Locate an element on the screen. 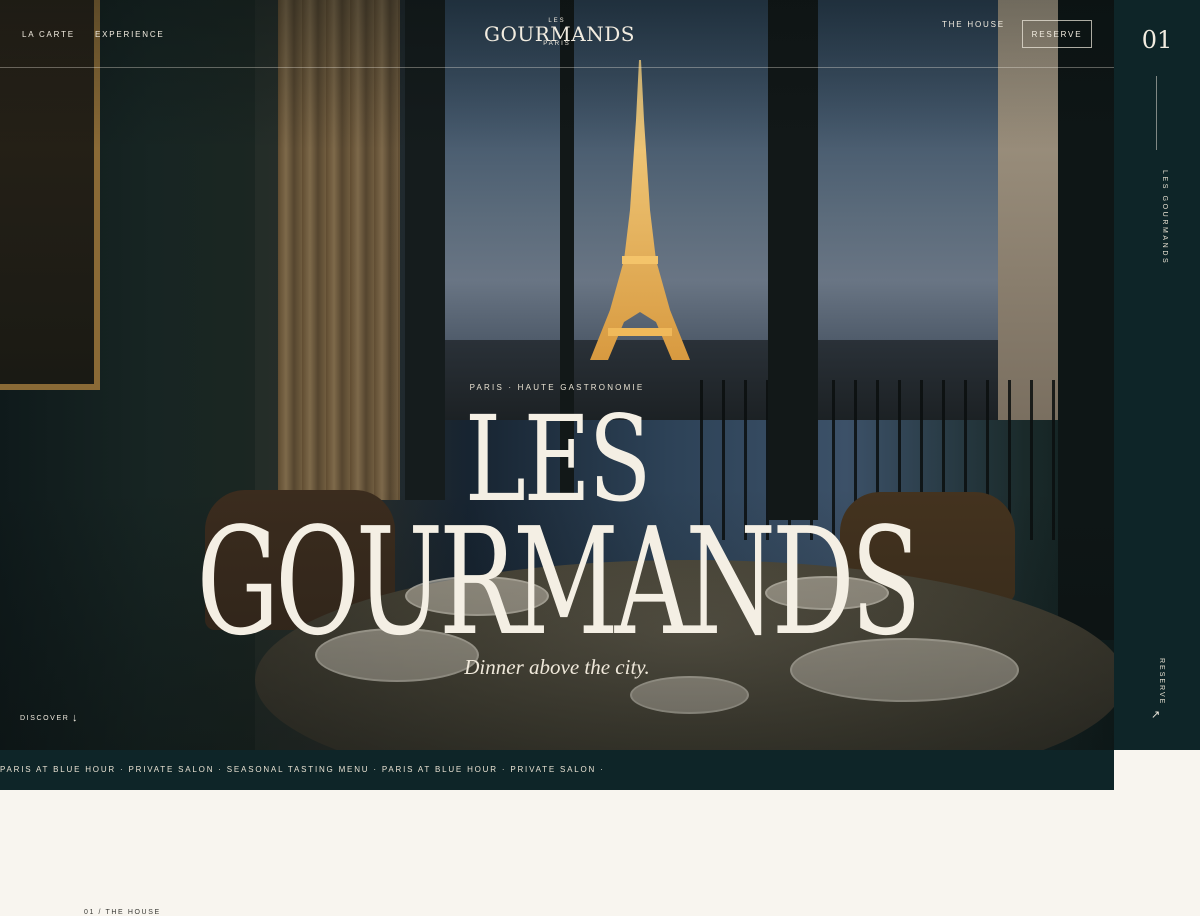  arrow-down-icon: ↓ is located at coordinates (75, 718).